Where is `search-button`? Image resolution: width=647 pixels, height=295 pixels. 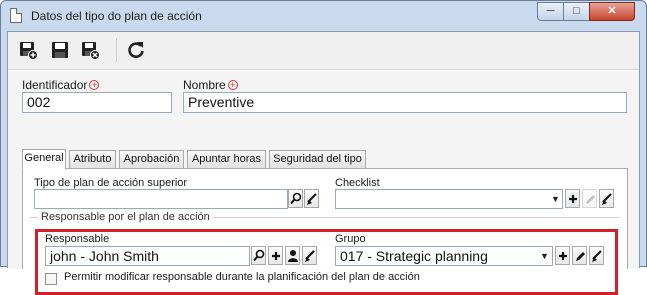 search-button is located at coordinates (295, 198).